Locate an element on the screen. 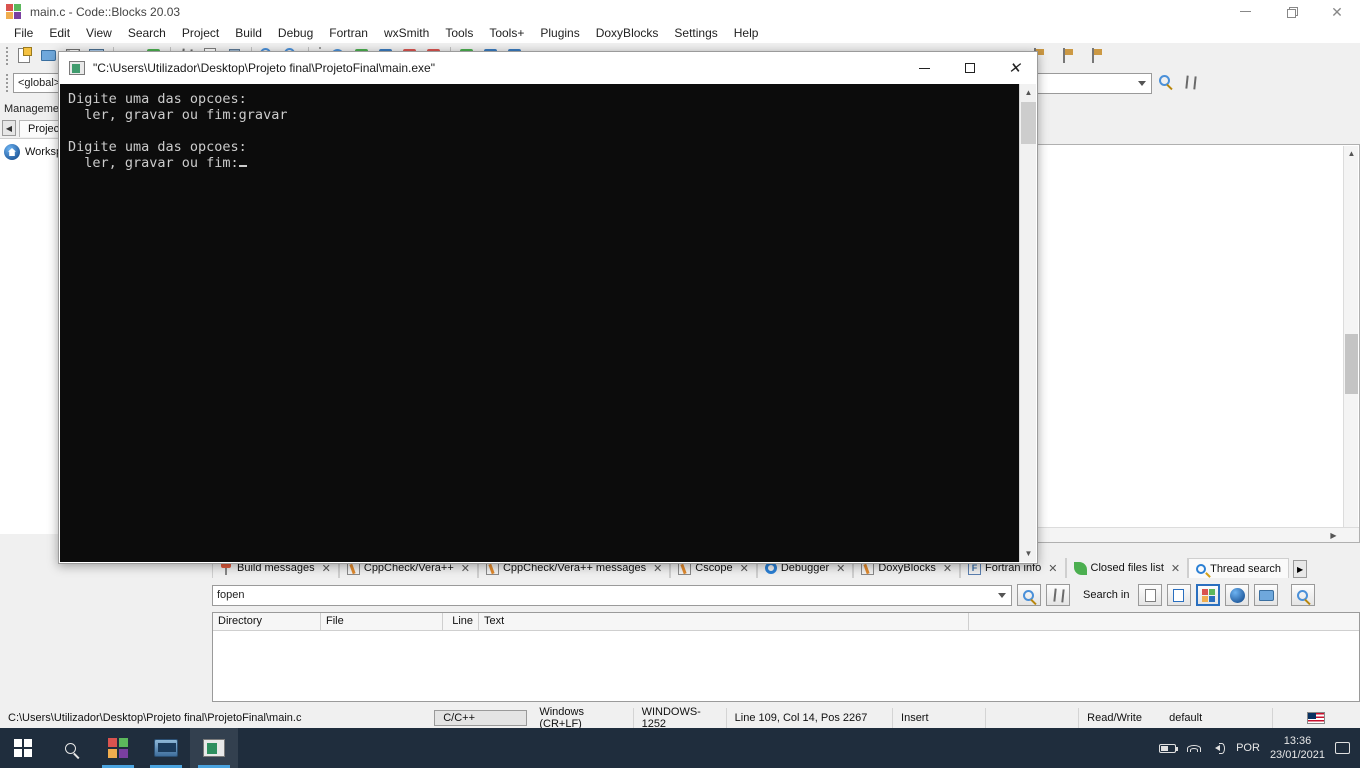  results-header-row: Directory File Line Text is located at coordinates (786, 622).